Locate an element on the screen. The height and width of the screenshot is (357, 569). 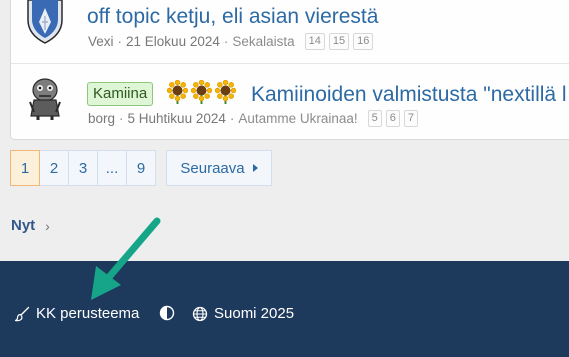
coat-of-arms-icon is located at coordinates (45, 24).